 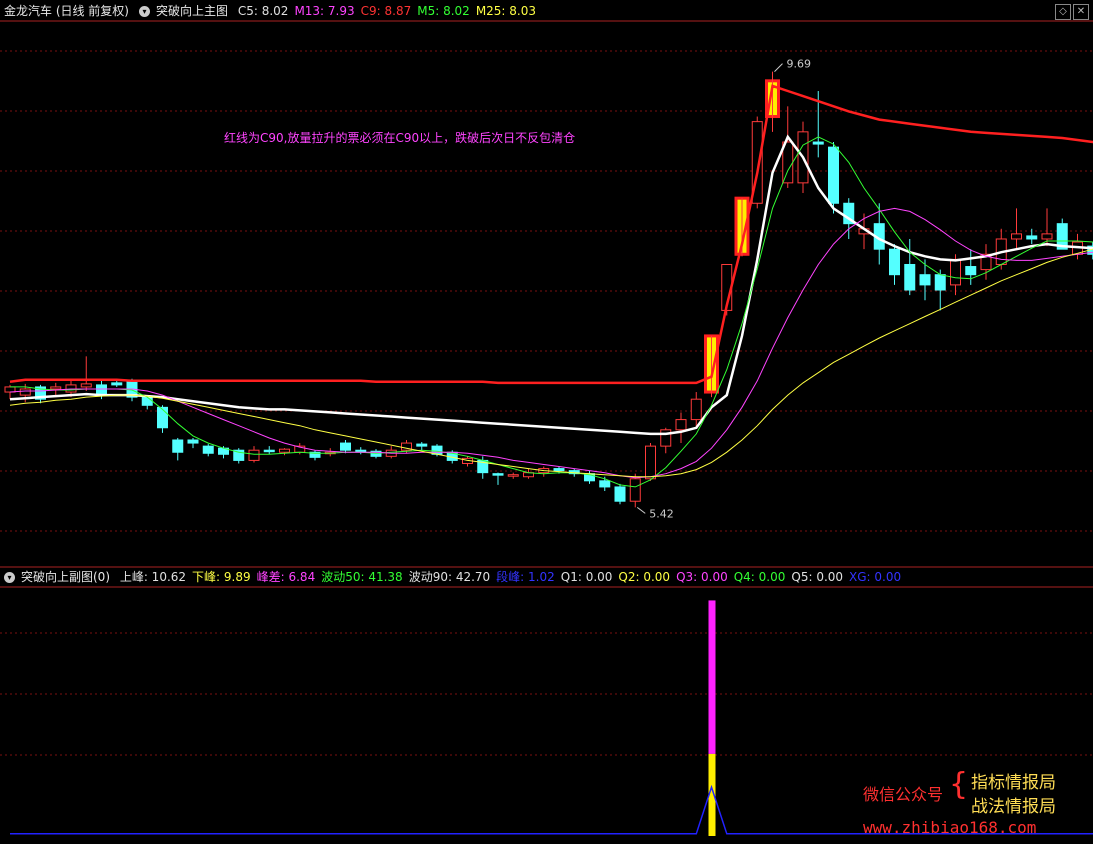 What do you see at coordinates (286, 577) in the screenshot?
I see `sub-field-2: 峰差: 6.84` at bounding box center [286, 577].